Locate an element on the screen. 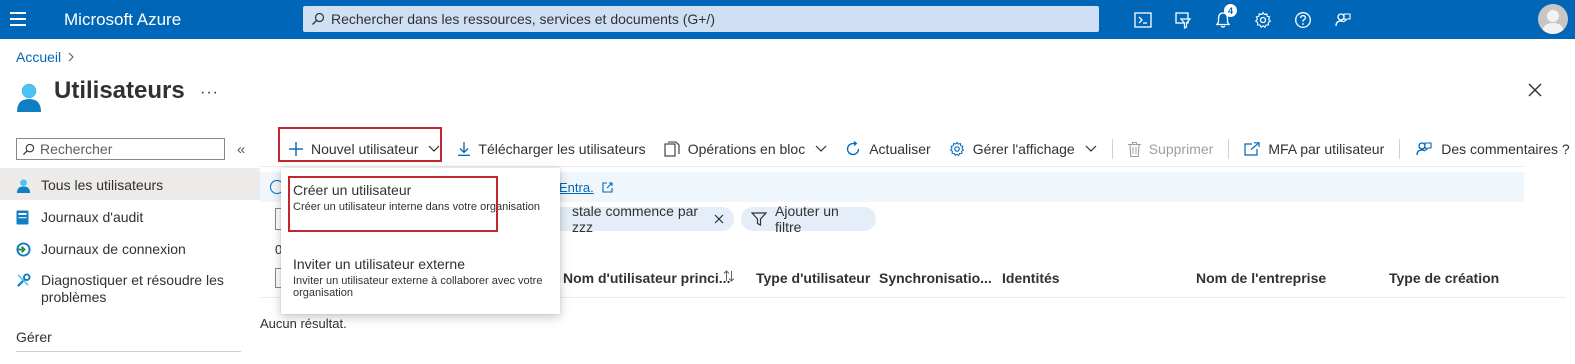  sidebar-item-sign-in-logs: Journaux de connexion is located at coordinates (130, 249).